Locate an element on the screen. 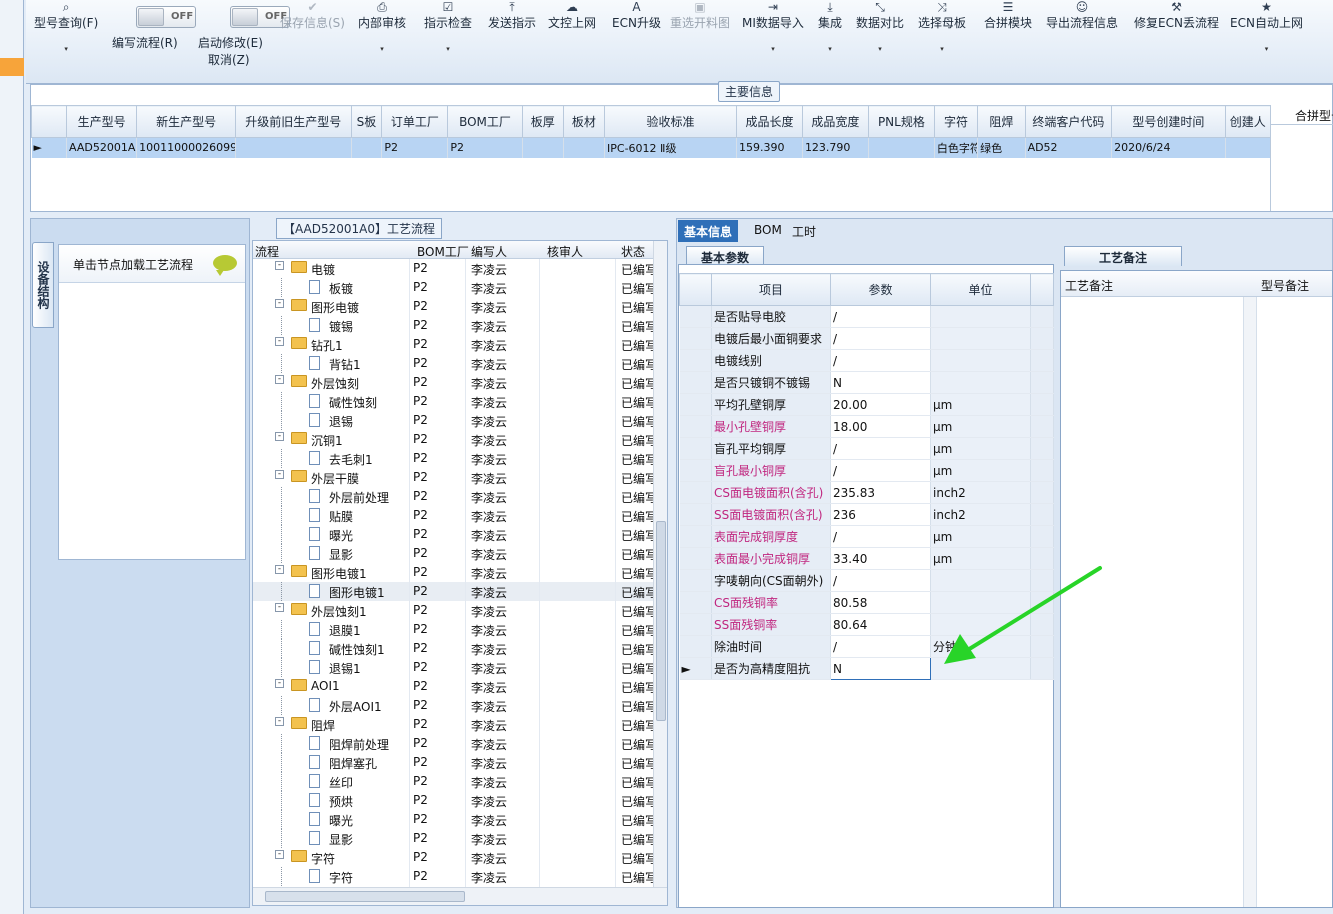 The image size is (1333, 914). toolbar-item-0: ⌕ 型号查询(F) ▾ is located at coordinates (66, 26).